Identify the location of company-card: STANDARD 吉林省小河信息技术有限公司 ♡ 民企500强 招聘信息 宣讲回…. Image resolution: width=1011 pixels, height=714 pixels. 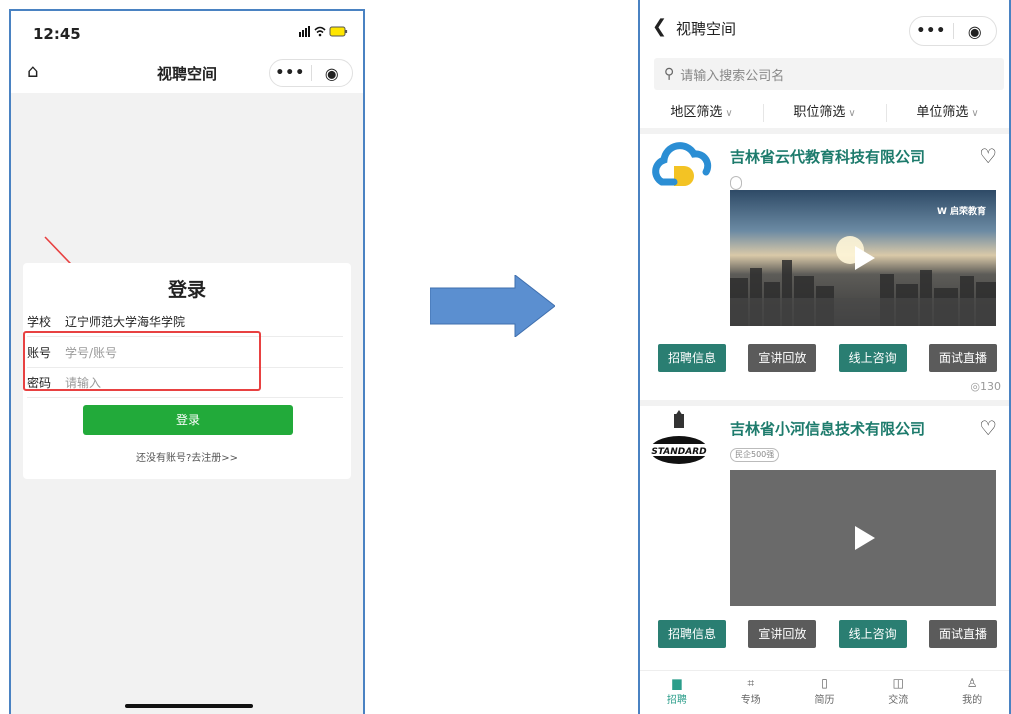
(824, 541).